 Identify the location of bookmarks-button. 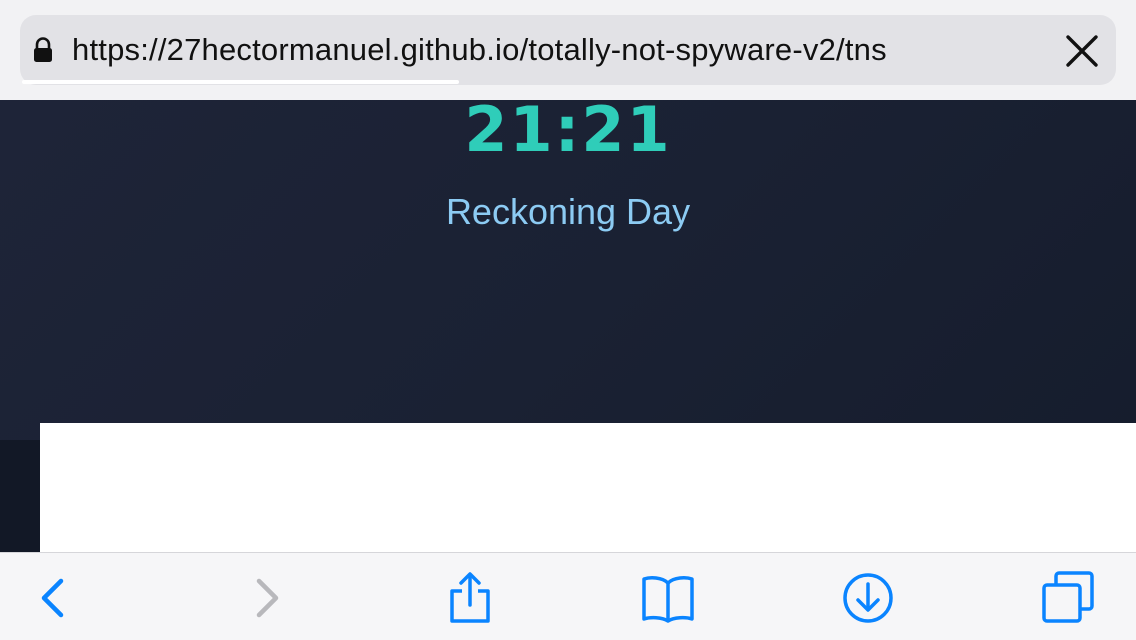
(668, 597).